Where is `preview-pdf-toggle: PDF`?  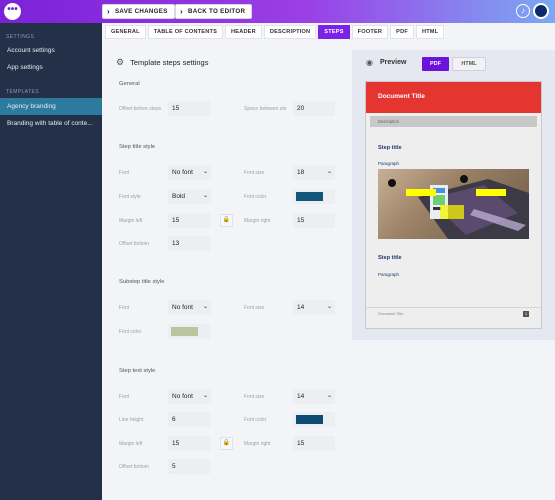
preview-pdf-toggle: PDF is located at coordinates (435, 64).